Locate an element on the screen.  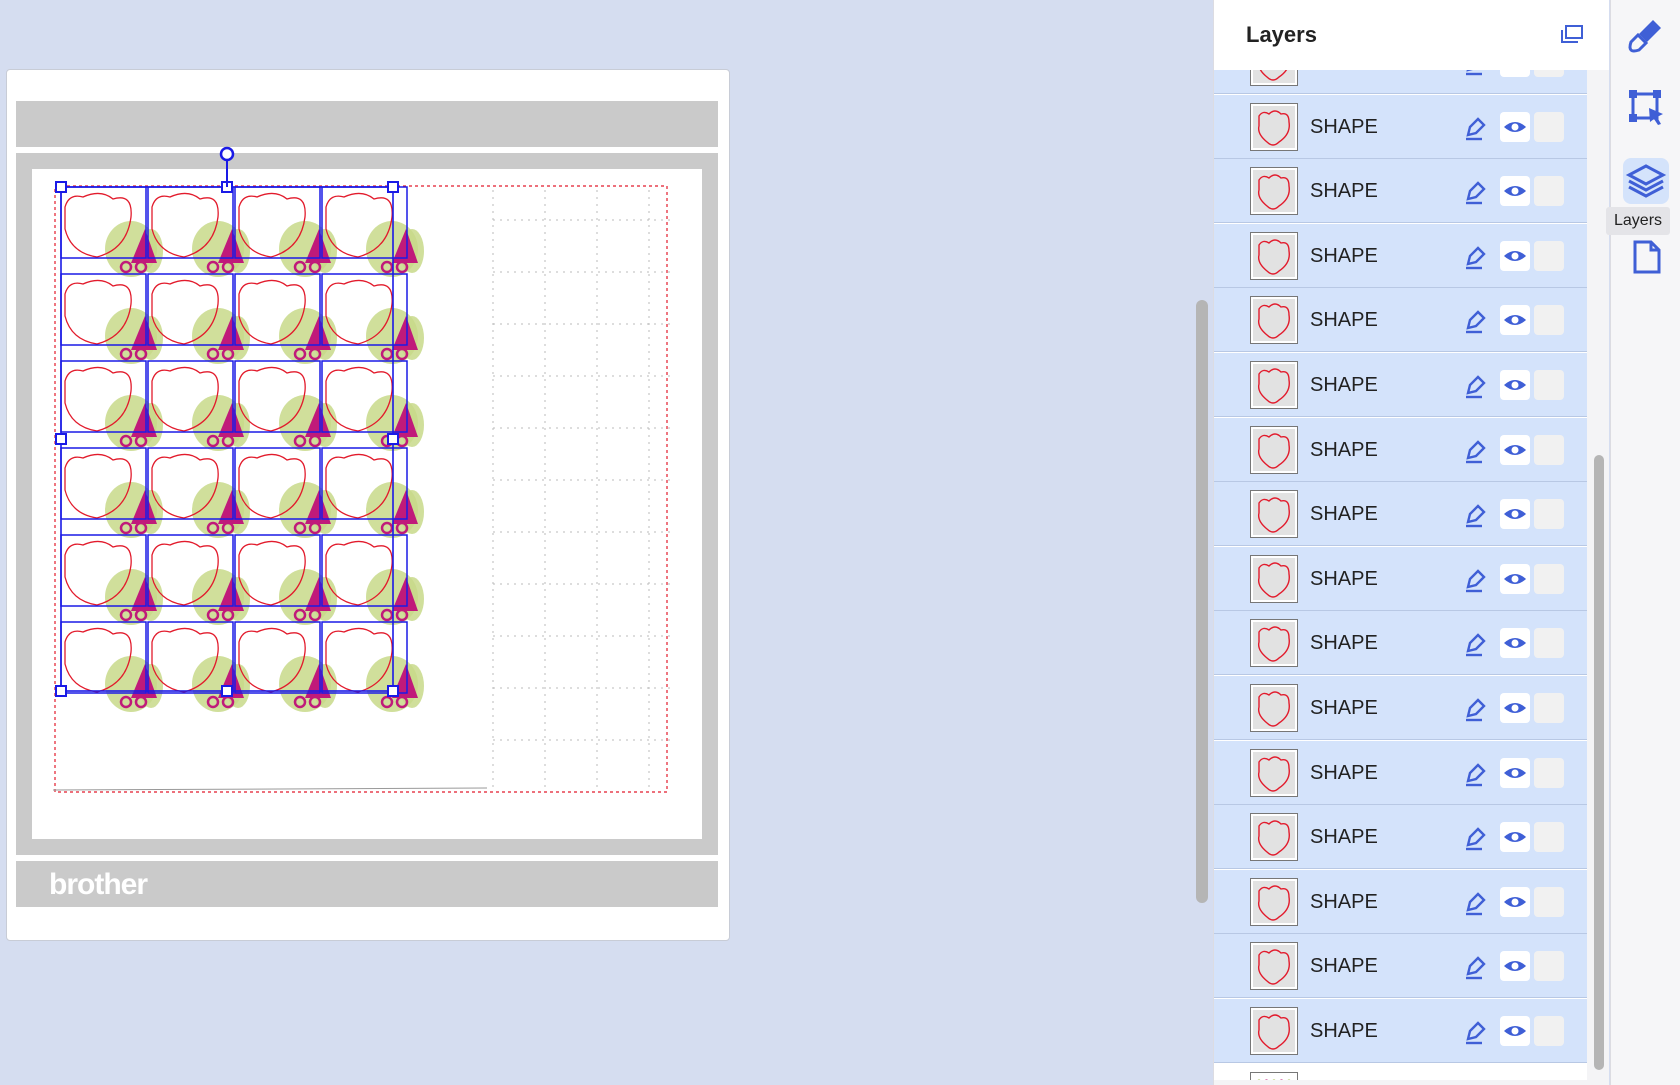
panel-collapse-icon is located at coordinates (1572, 35).